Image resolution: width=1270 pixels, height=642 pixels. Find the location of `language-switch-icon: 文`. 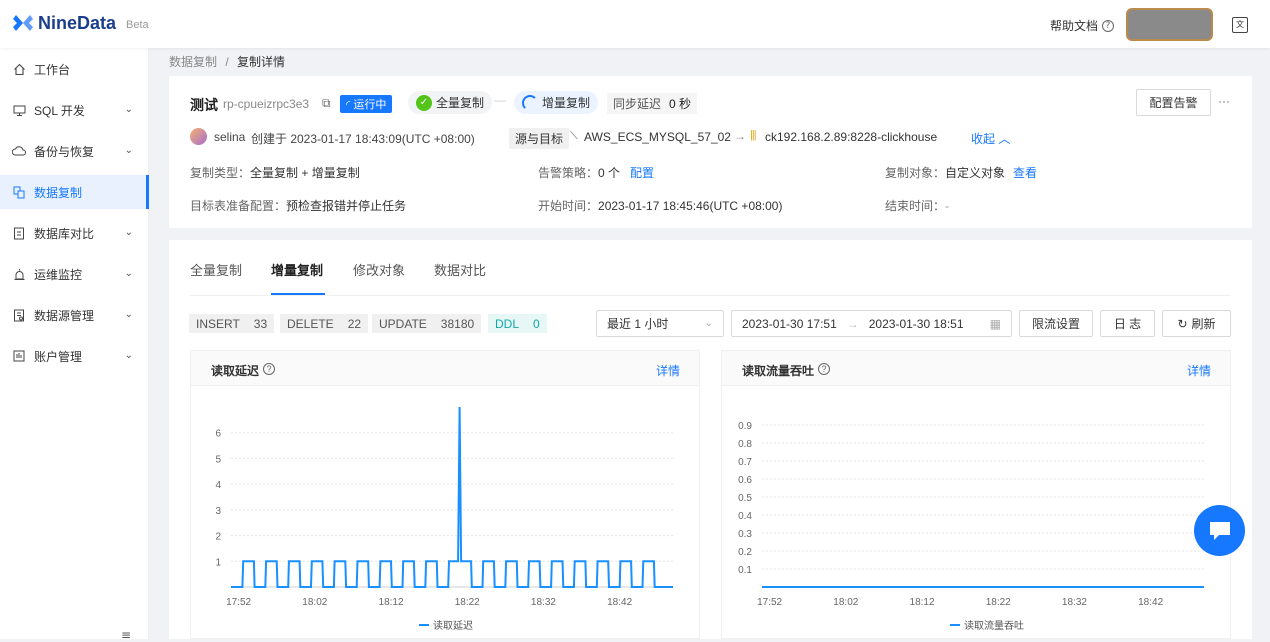

language-switch-icon: 文 is located at coordinates (1240, 25).